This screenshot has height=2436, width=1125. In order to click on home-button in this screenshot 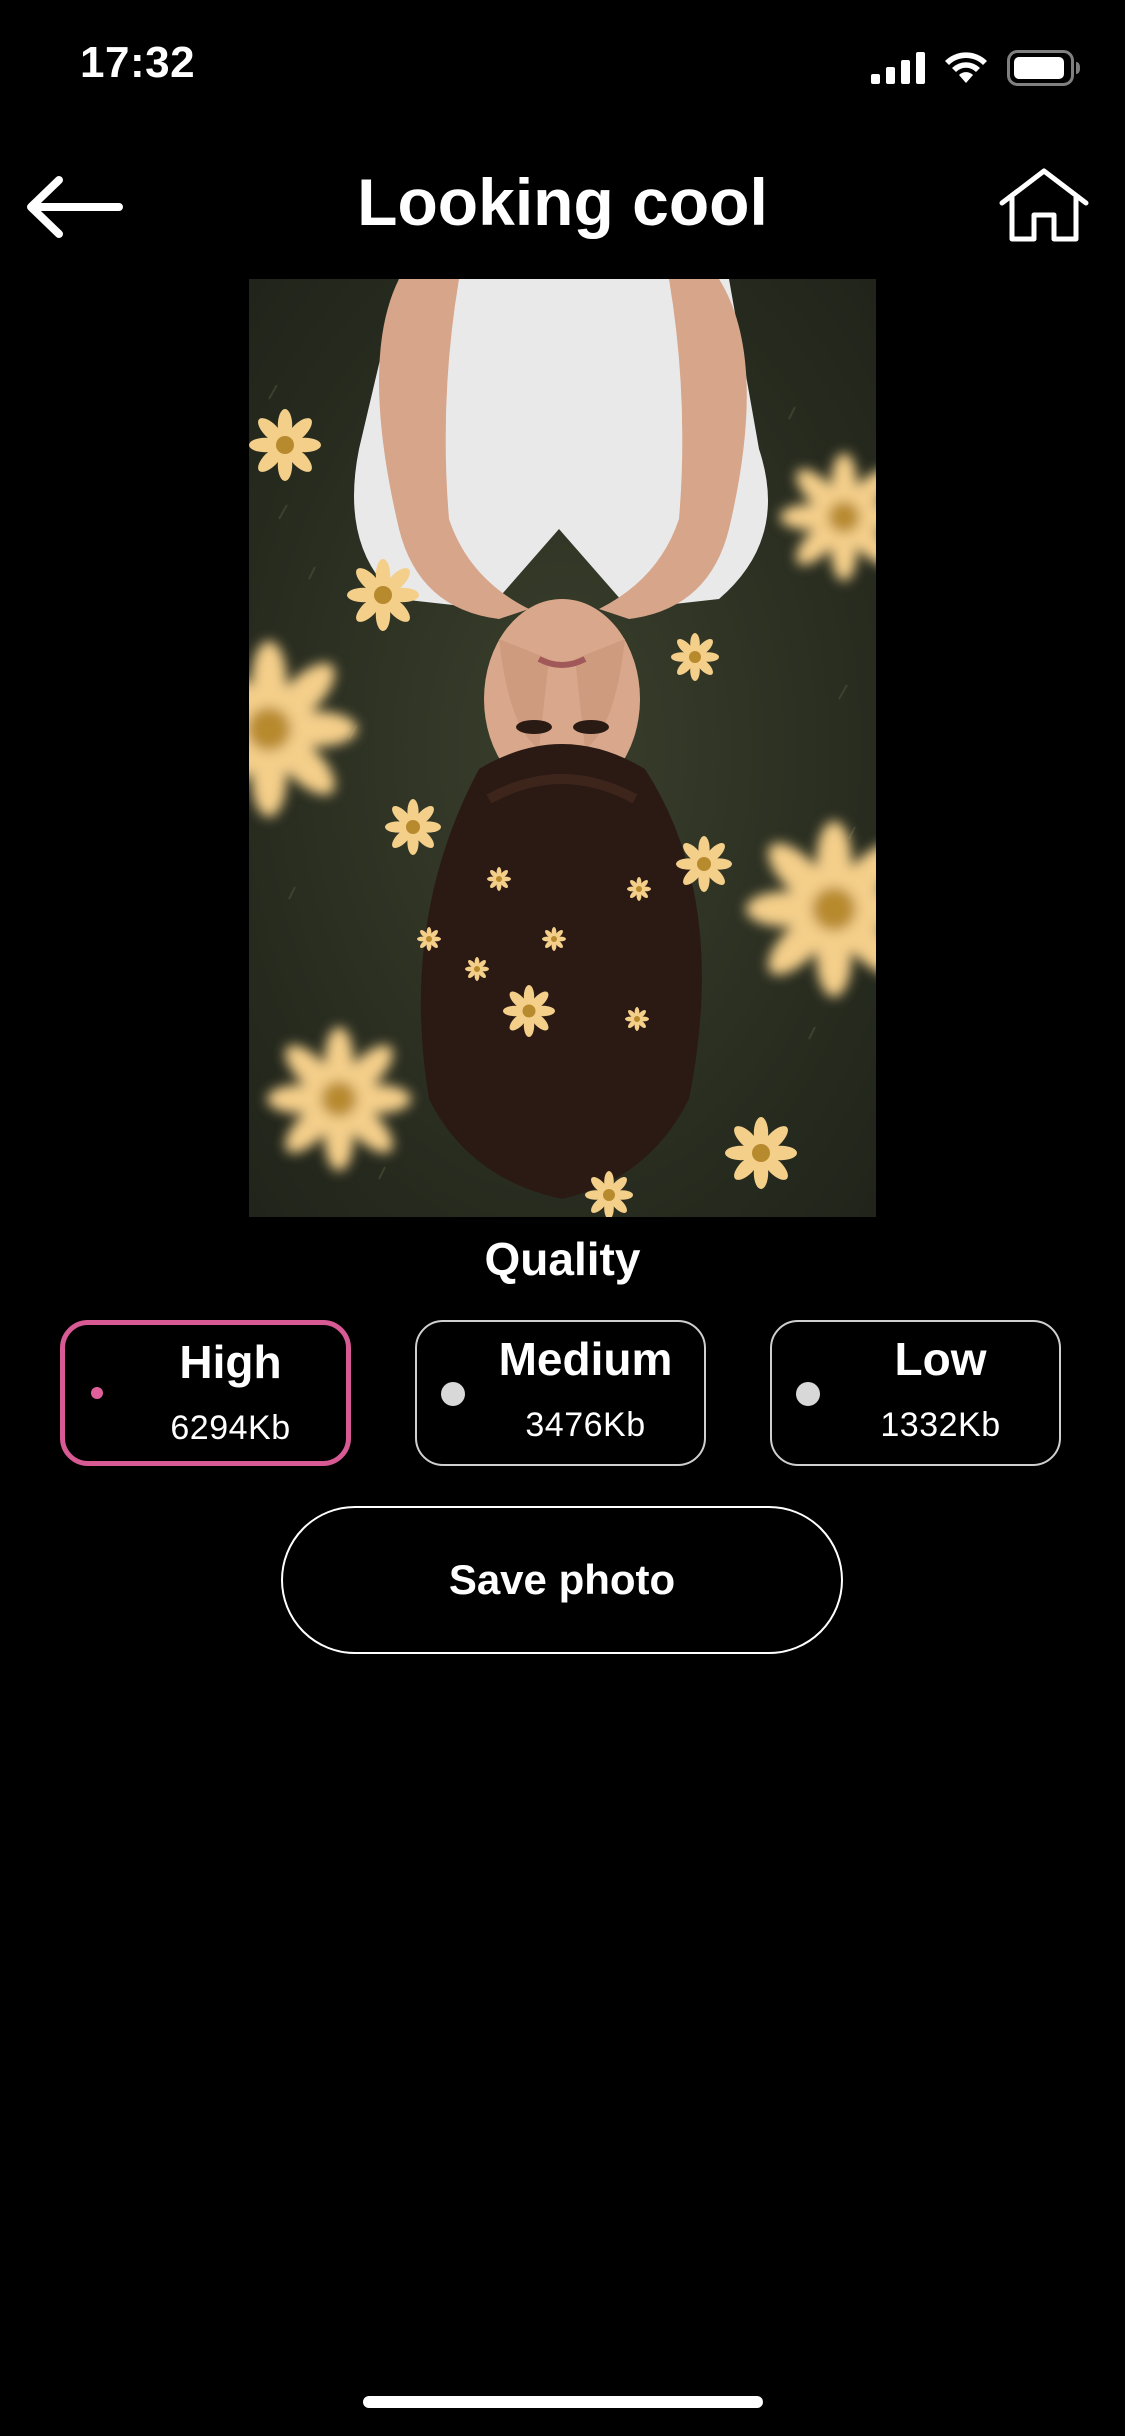, I will do `click(1044, 205)`.